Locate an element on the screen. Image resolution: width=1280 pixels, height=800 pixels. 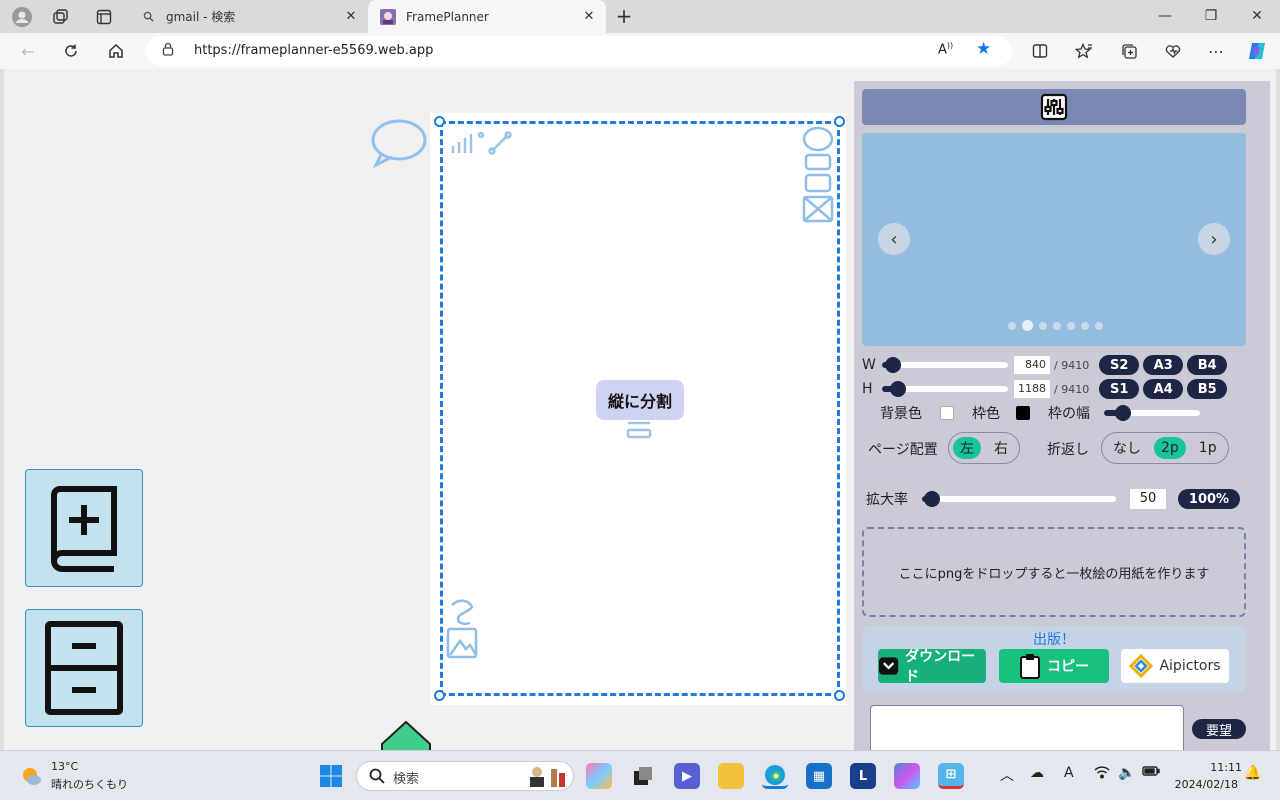
template-carousel: ‹ › is located at coordinates (1054, 239).